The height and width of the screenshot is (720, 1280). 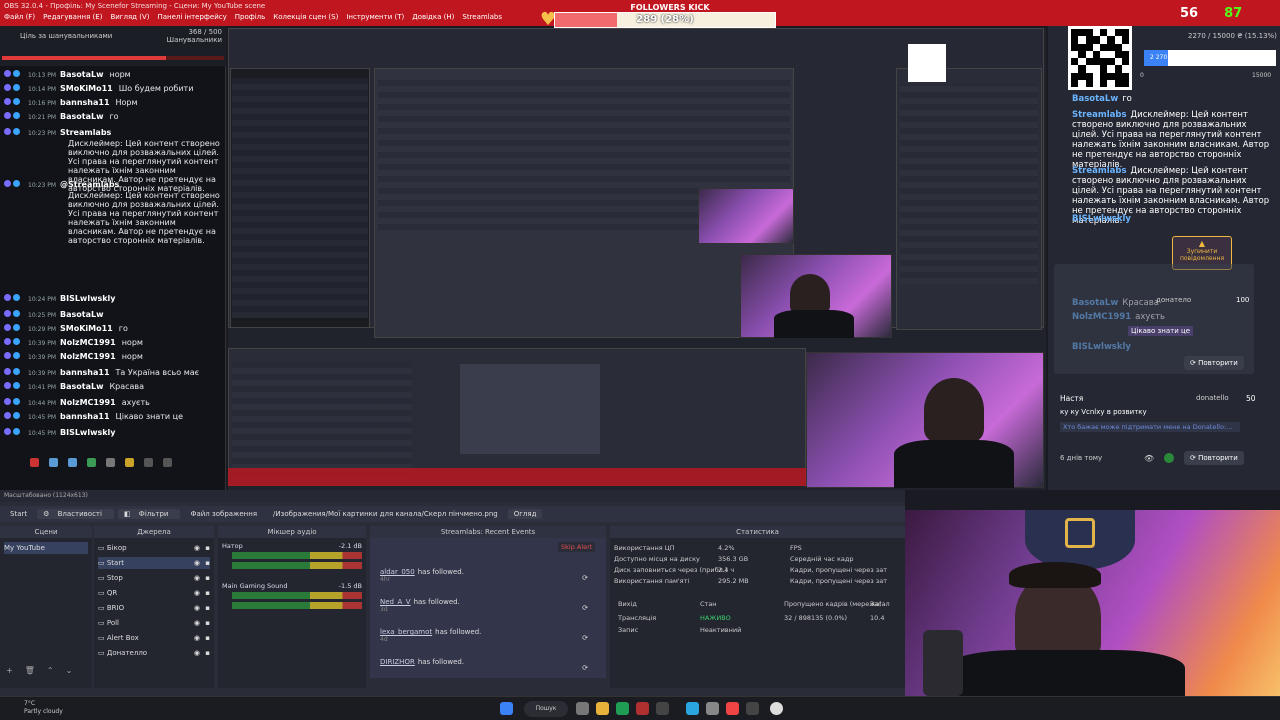 What do you see at coordinates (927, 63) in the screenshot?
I see `nested-qr-code` at bounding box center [927, 63].